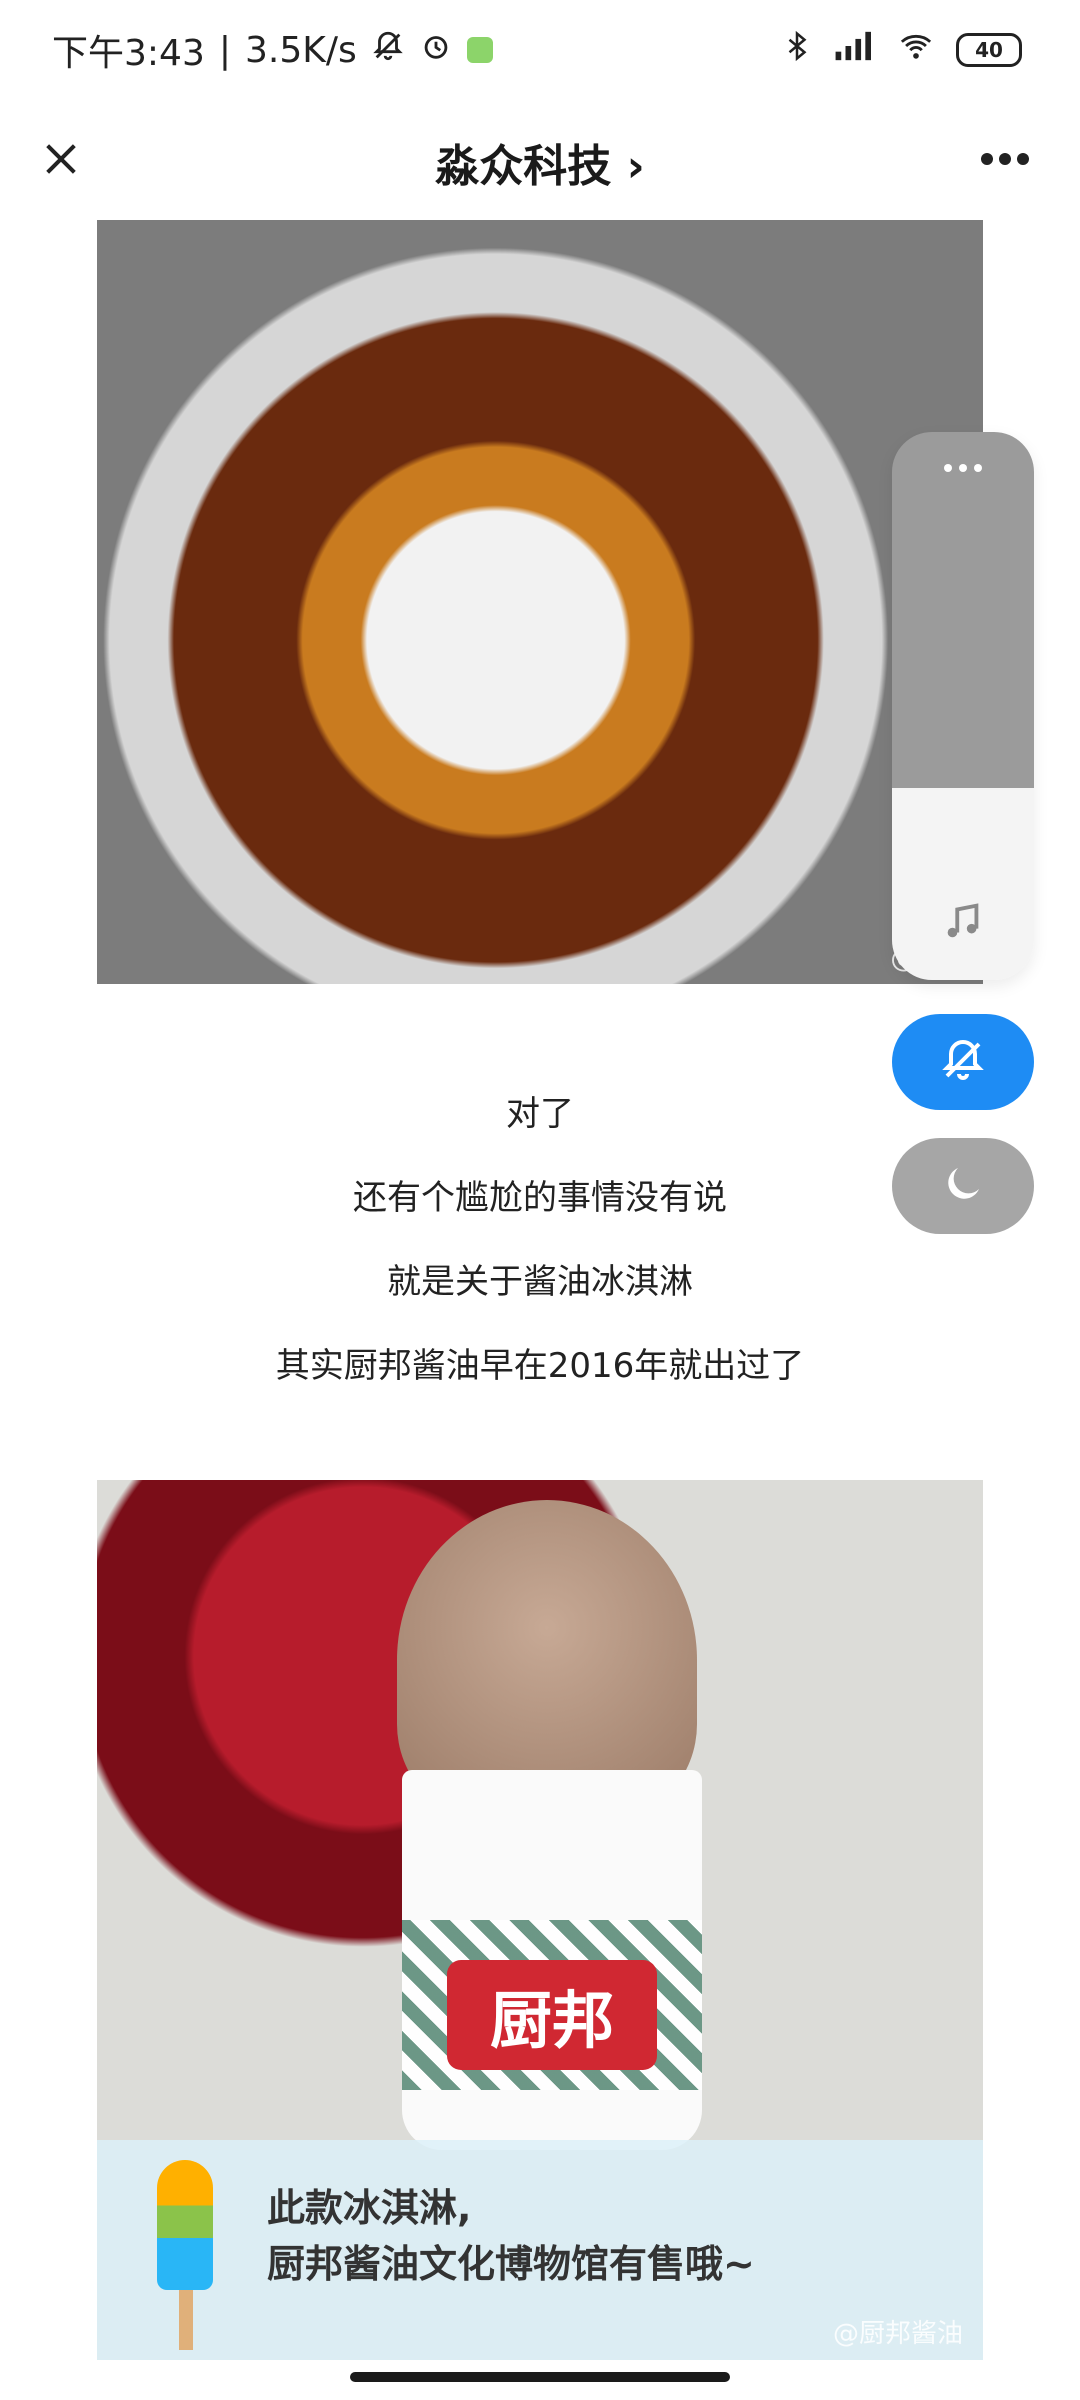 The width and height of the screenshot is (1080, 2400). Describe the element at coordinates (989, 50) in the screenshot. I see `battery-icon: 40` at that location.